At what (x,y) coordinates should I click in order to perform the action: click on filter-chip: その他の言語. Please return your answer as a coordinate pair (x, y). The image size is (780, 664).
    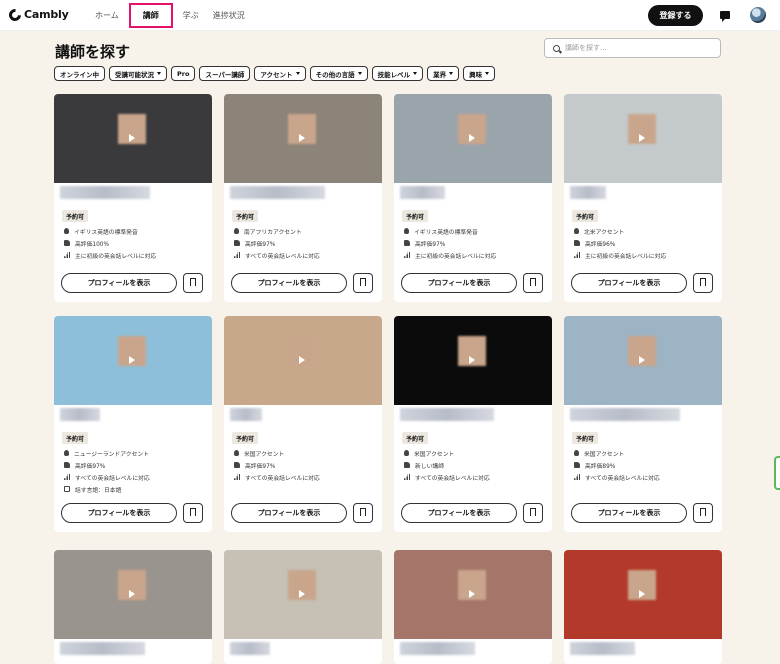
    Looking at the image, I should click on (338, 73).